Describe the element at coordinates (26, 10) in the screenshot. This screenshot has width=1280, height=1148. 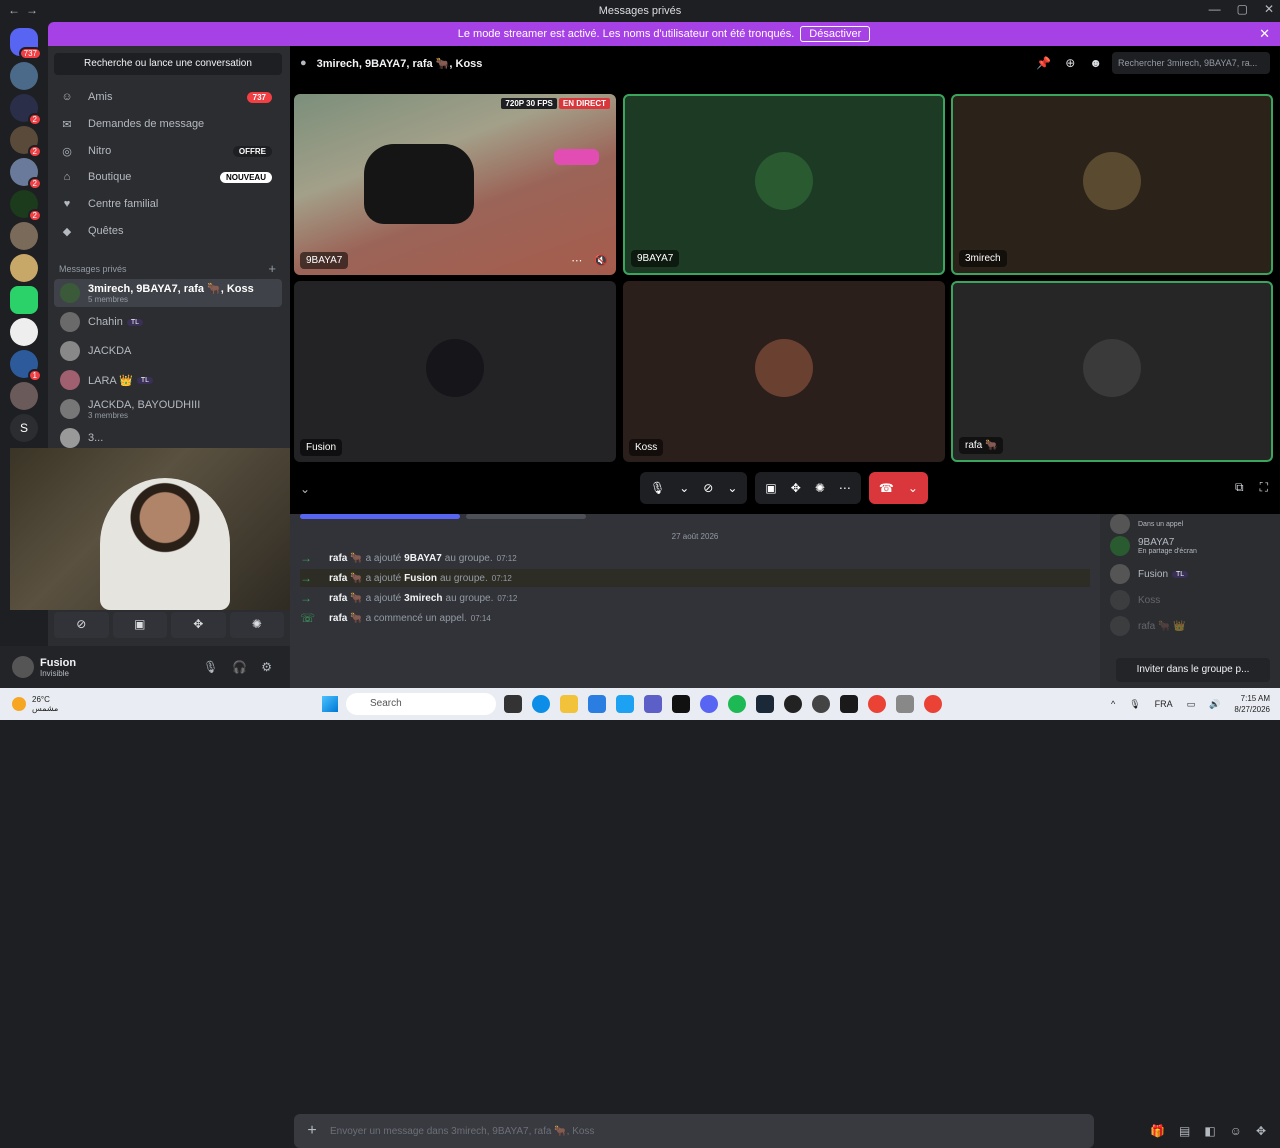
I see `back-forward-icons: ←→` at that location.